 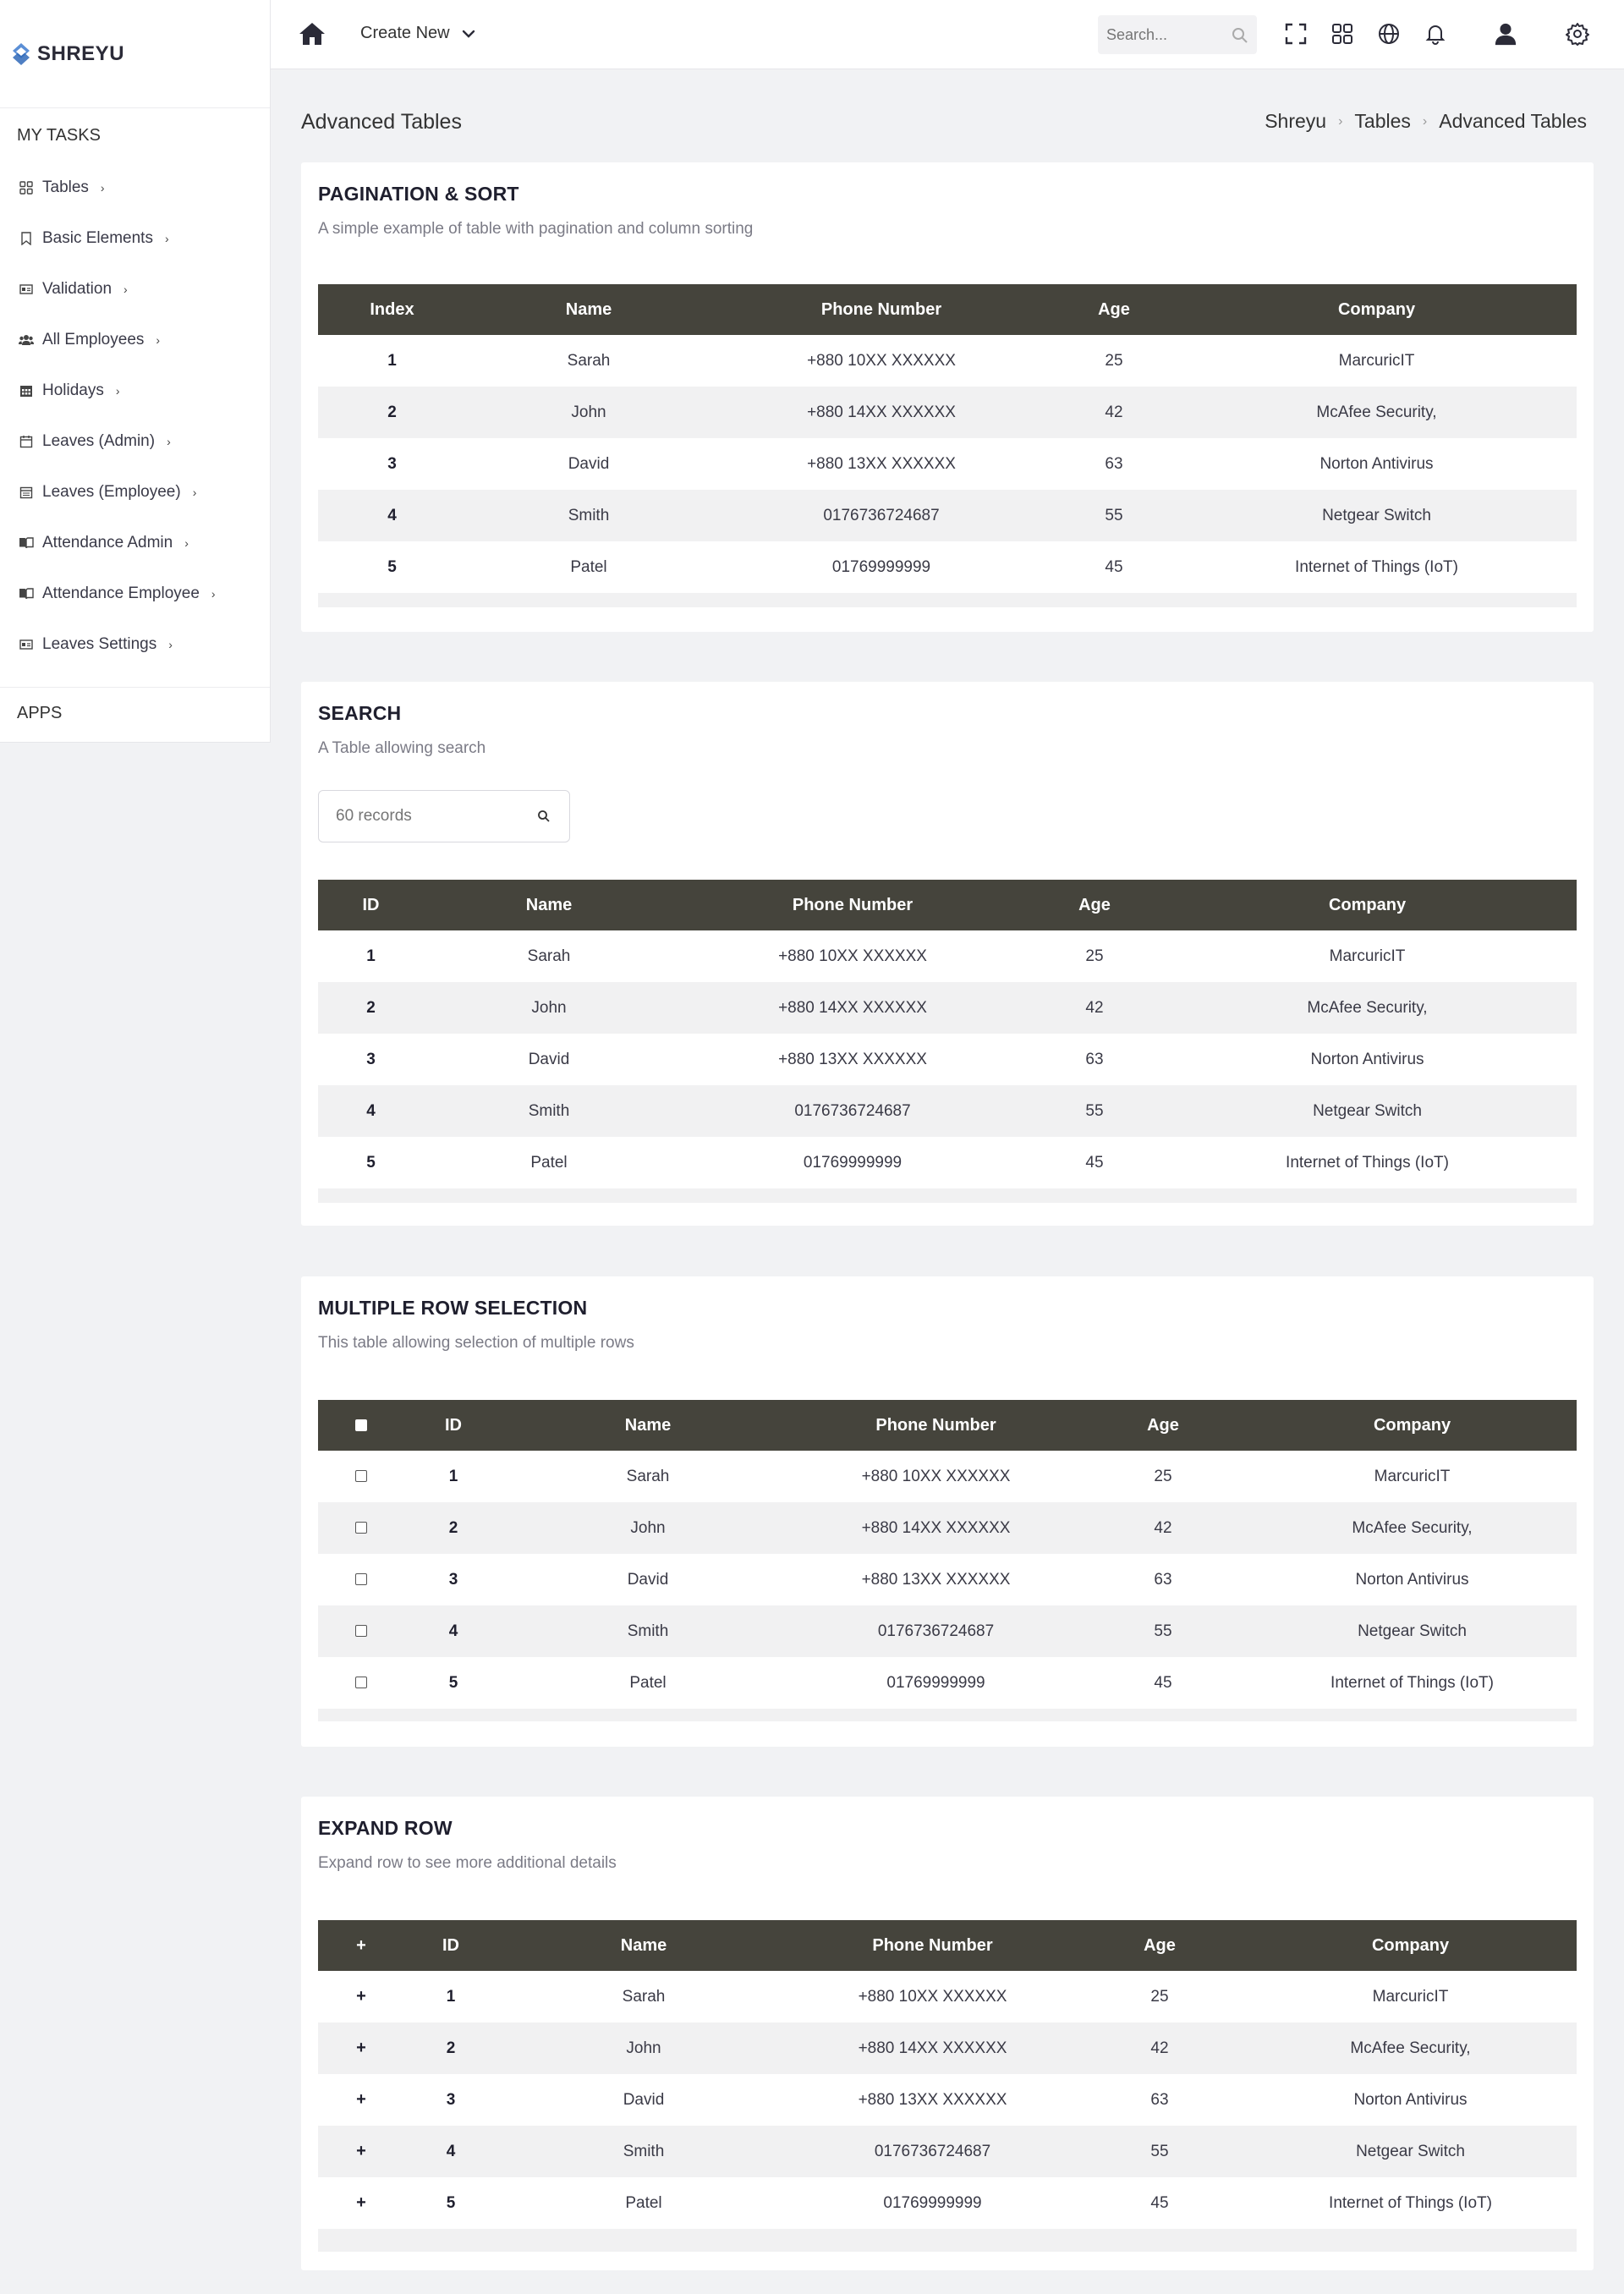 What do you see at coordinates (135, 340) in the screenshot?
I see `sidebar-item-all-employees: All Employees ›` at bounding box center [135, 340].